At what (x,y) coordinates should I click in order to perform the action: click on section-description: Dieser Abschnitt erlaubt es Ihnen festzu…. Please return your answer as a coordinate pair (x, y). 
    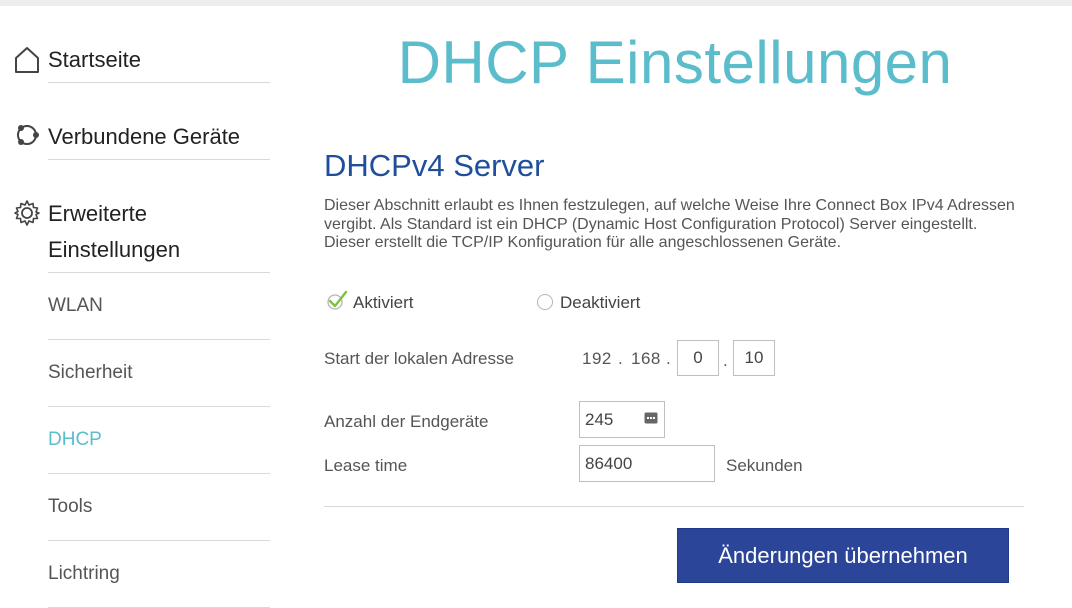
    Looking at the image, I should click on (669, 224).